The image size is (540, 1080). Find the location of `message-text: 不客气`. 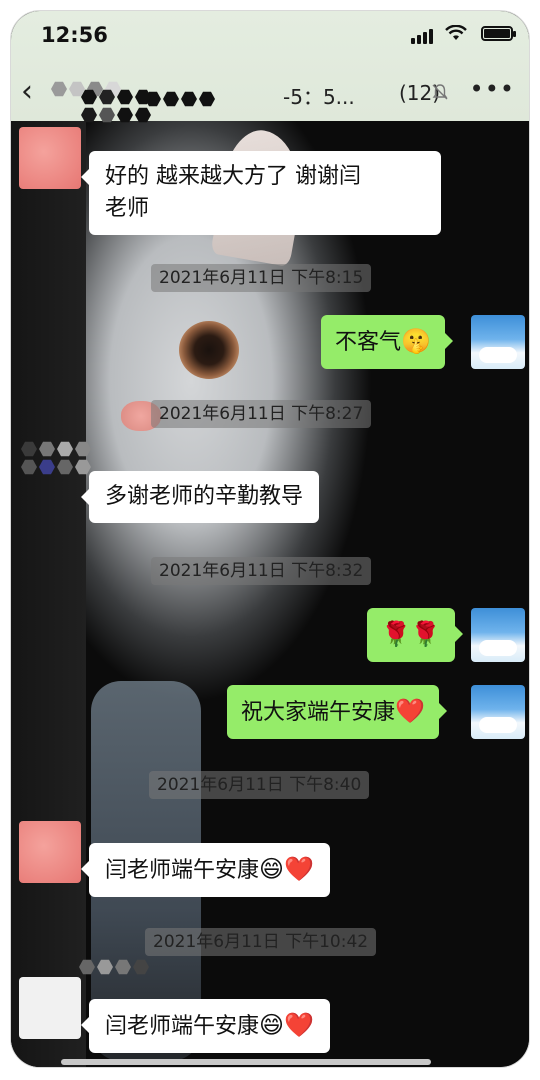

message-text: 不客气 is located at coordinates (368, 342).